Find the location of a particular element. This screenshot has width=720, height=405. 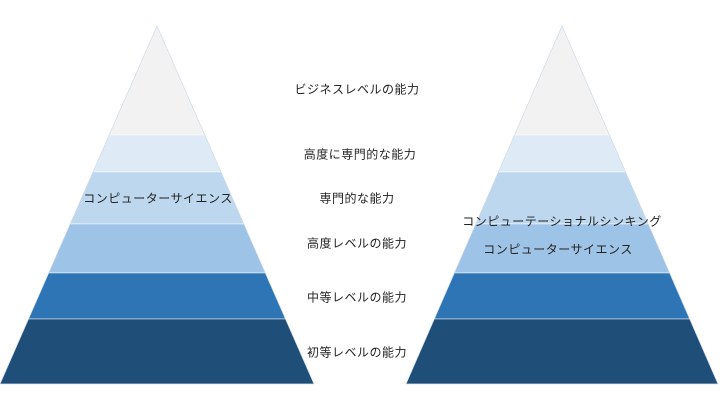

right-pyramid-label-top: コンピューテーショナルシンキング is located at coordinates (562, 221).